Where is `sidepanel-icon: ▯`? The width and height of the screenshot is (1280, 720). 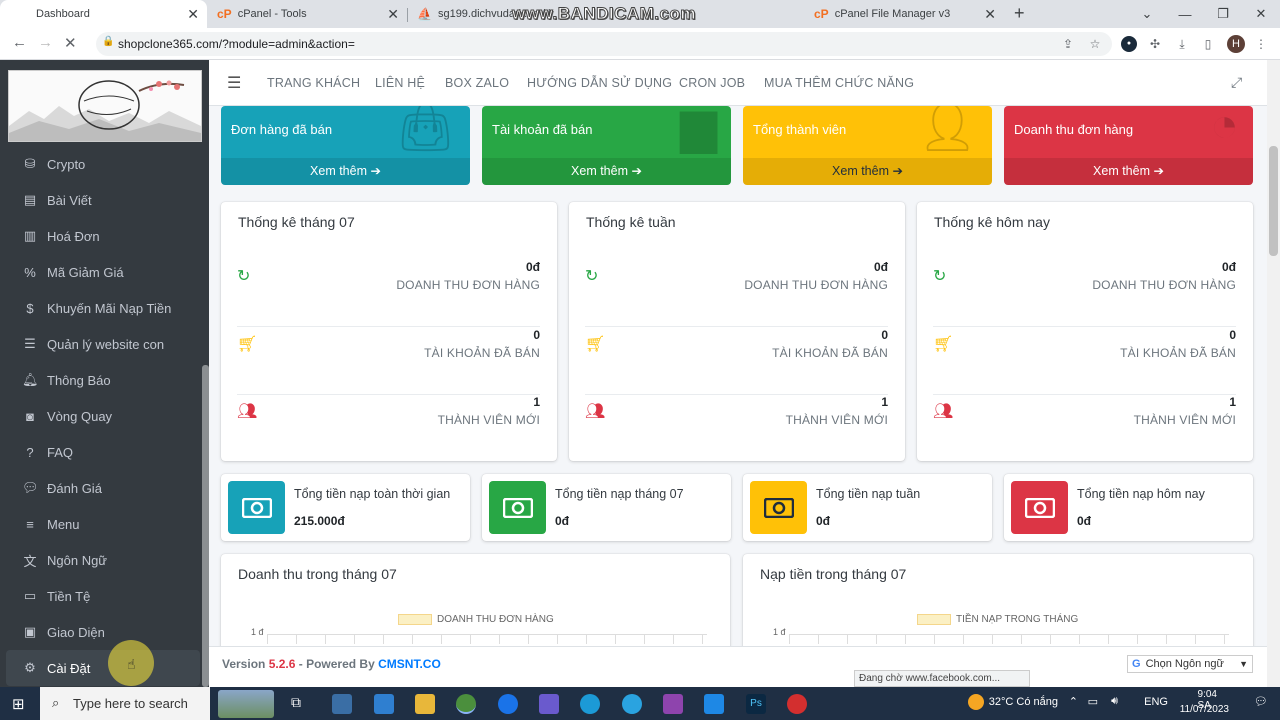 sidepanel-icon: ▯ is located at coordinates (1208, 44).